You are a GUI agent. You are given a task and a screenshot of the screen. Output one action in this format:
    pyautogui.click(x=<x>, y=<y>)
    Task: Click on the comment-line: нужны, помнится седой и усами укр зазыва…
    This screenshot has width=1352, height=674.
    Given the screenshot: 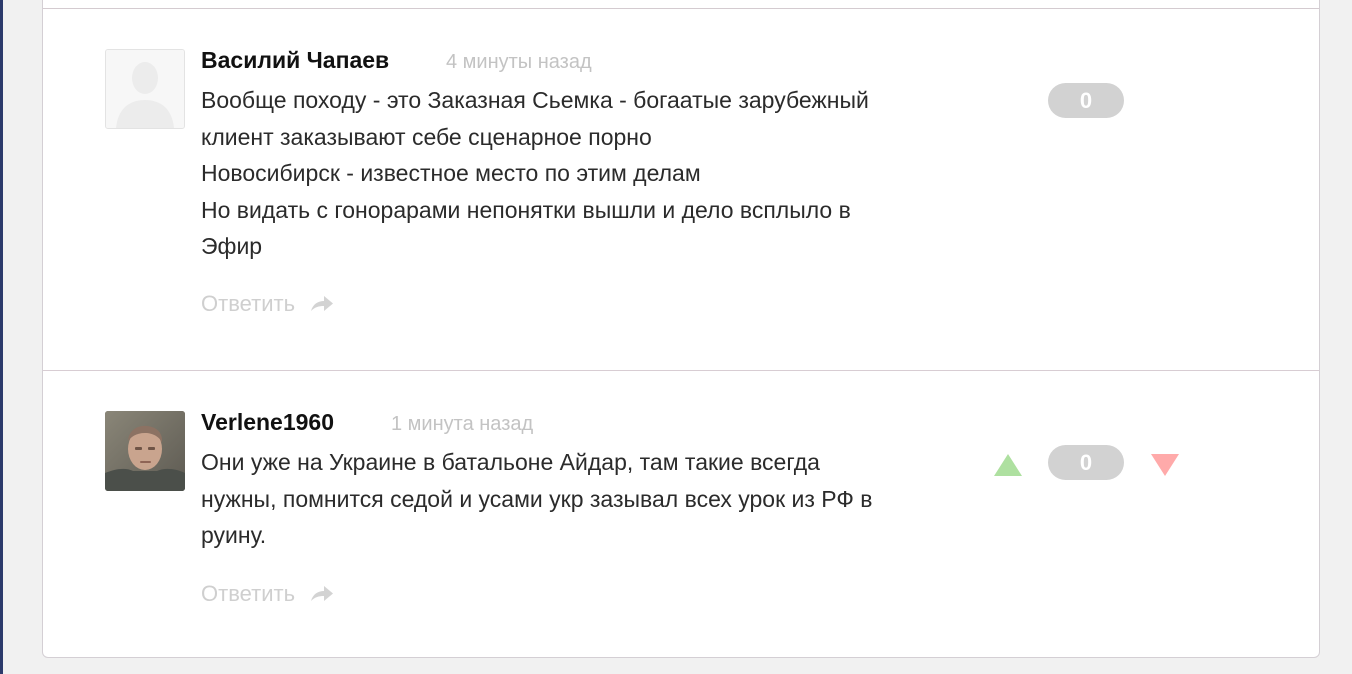 What is the action you would take?
    pyautogui.click(x=537, y=498)
    